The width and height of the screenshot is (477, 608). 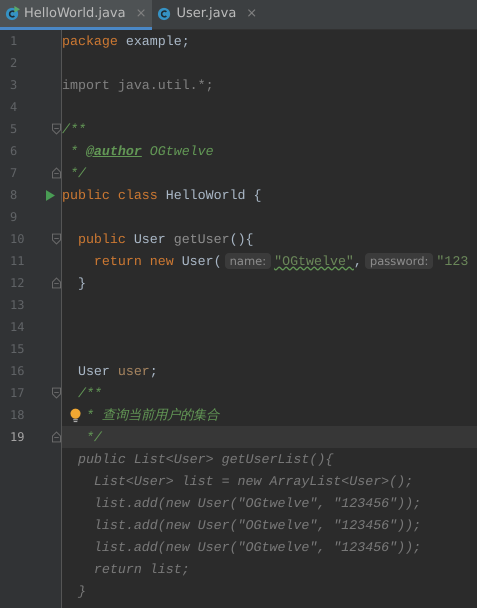 What do you see at coordinates (17, 437) in the screenshot?
I see `line-number: 19` at bounding box center [17, 437].